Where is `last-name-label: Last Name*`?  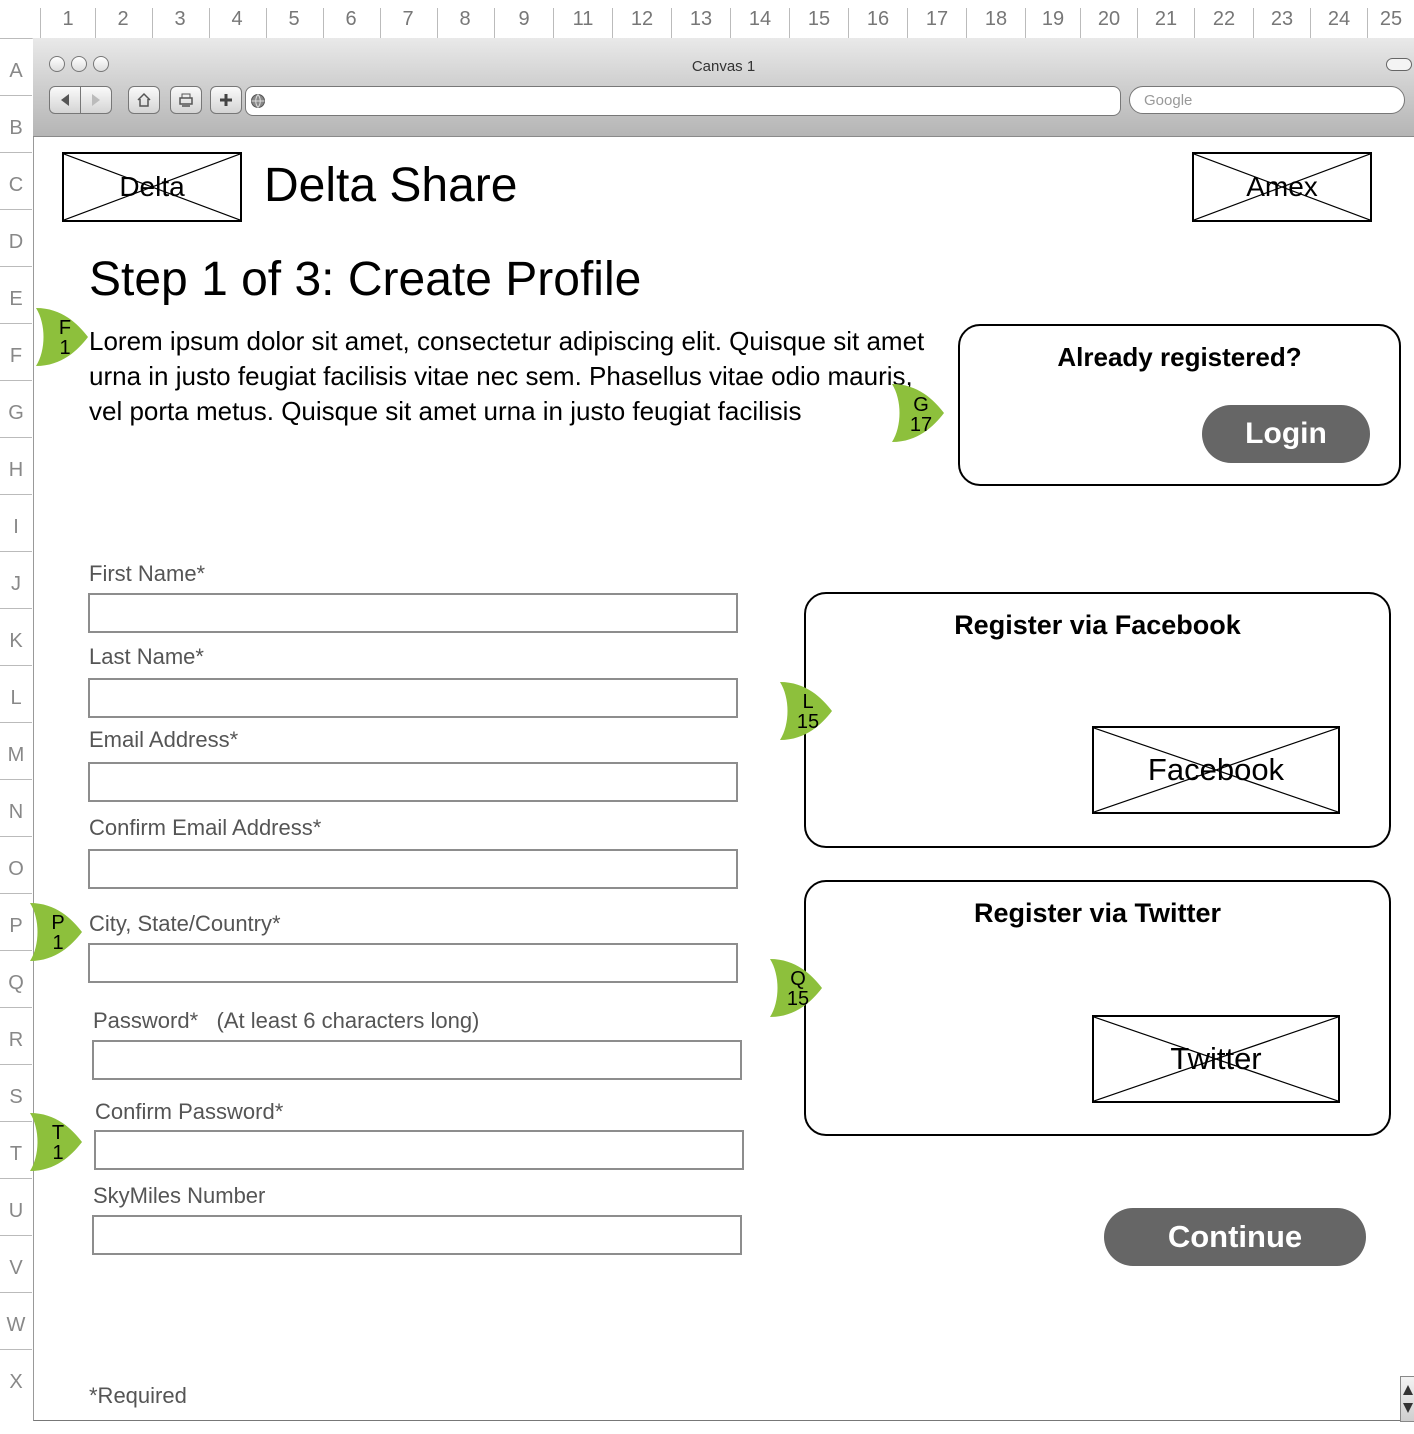
last-name-label: Last Name* is located at coordinates (146, 656).